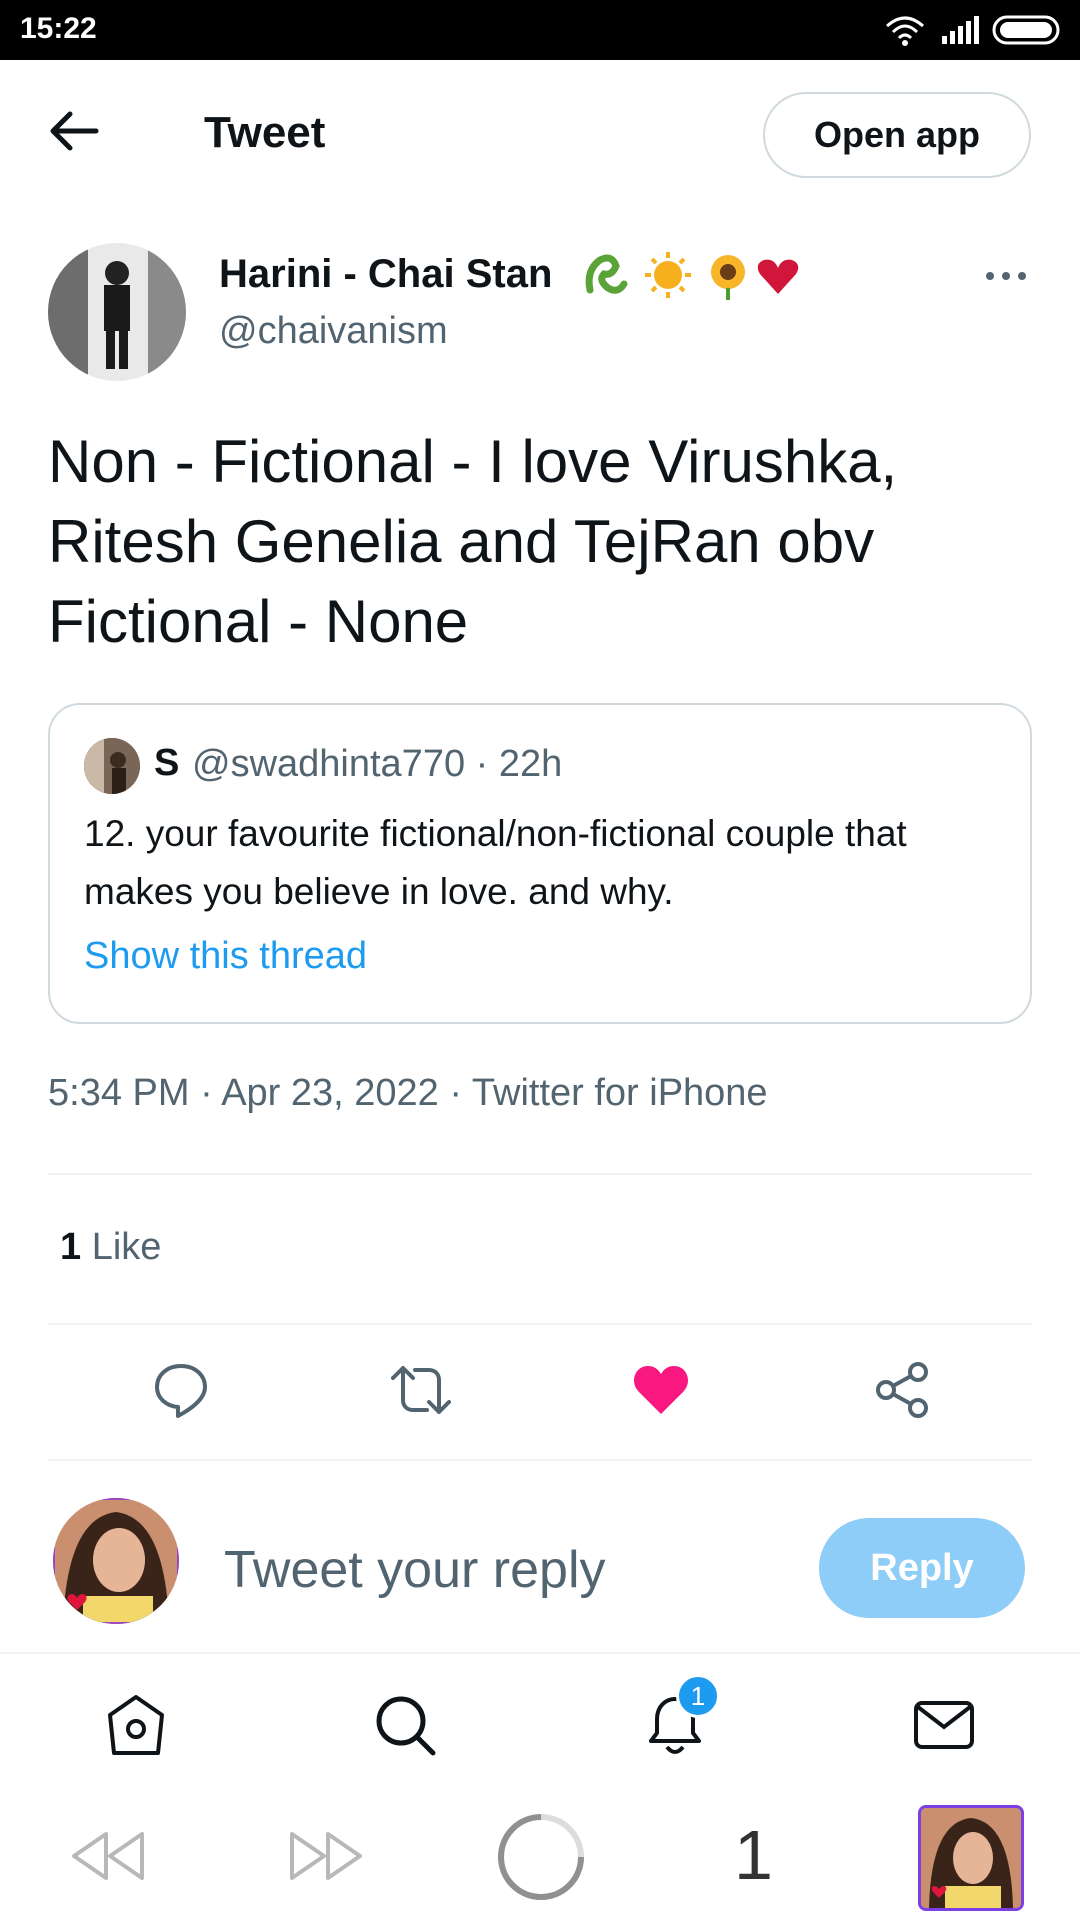 This screenshot has height=1920, width=1080. I want to click on show-thread-link: Show this thread, so click(225, 956).